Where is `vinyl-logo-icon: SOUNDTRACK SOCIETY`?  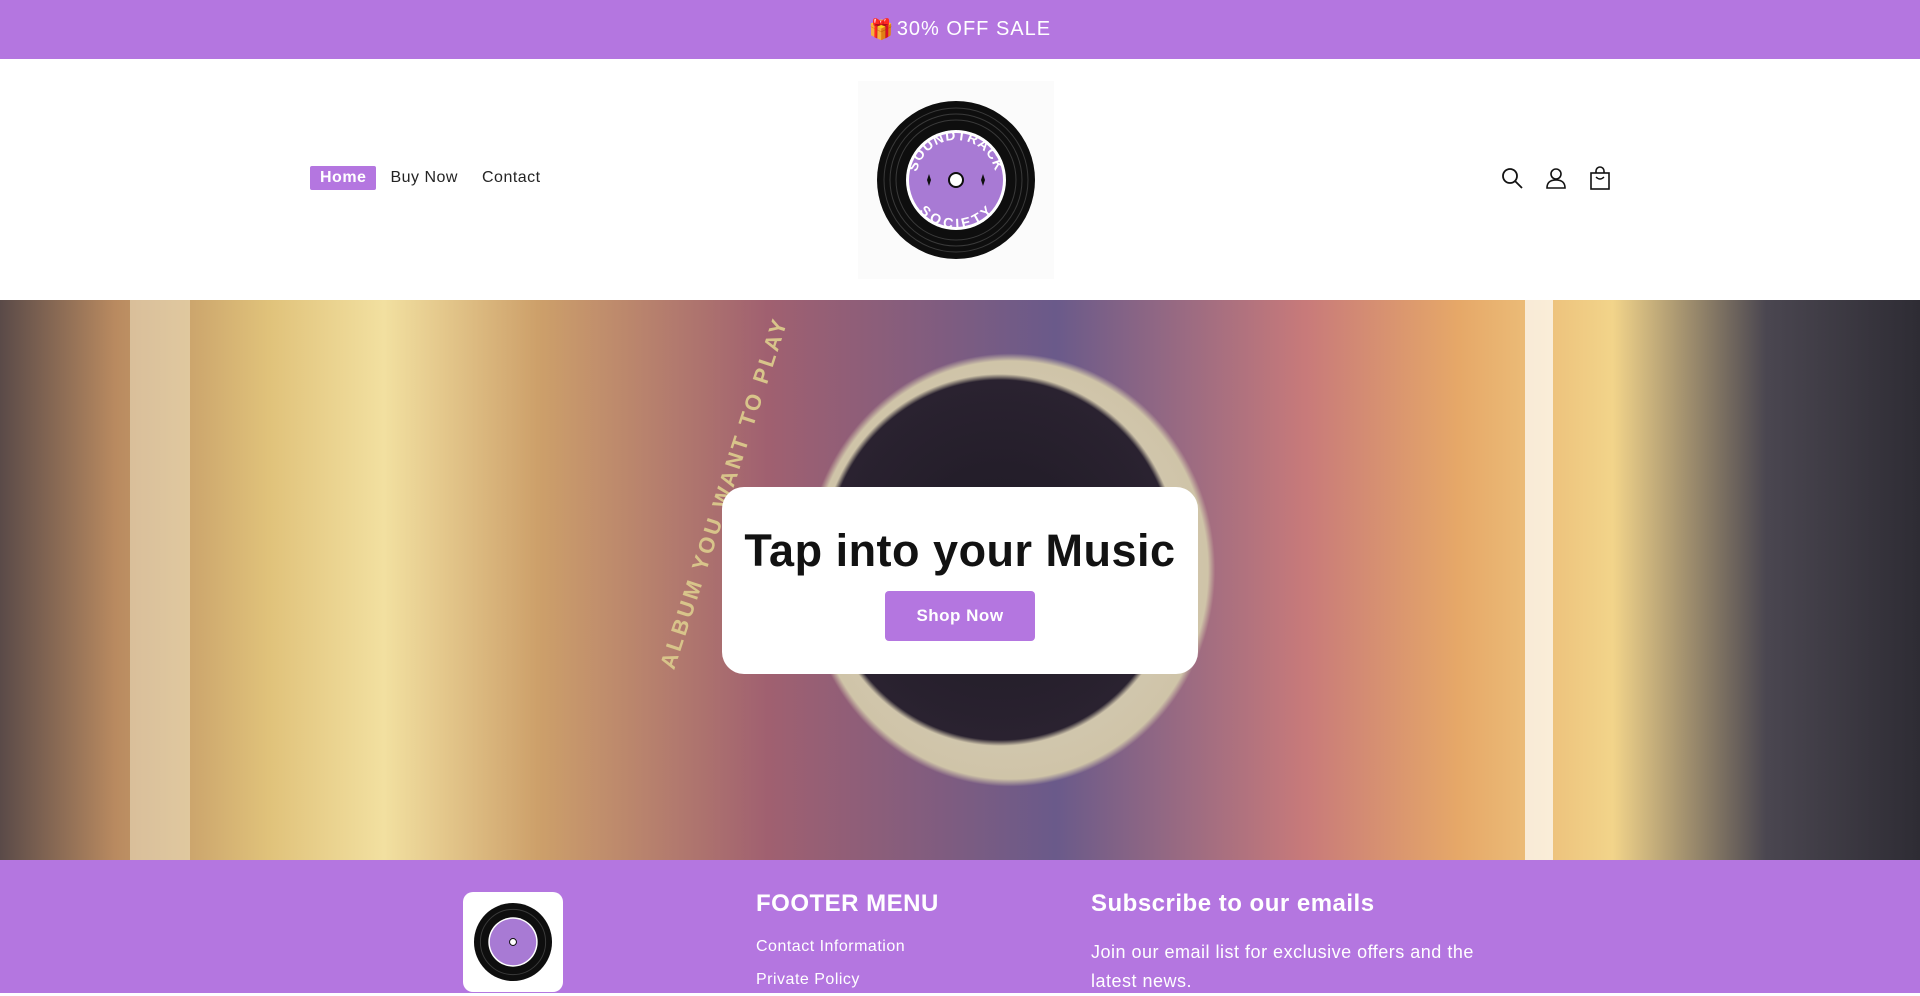 vinyl-logo-icon: SOUNDTRACK SOCIETY is located at coordinates (956, 180).